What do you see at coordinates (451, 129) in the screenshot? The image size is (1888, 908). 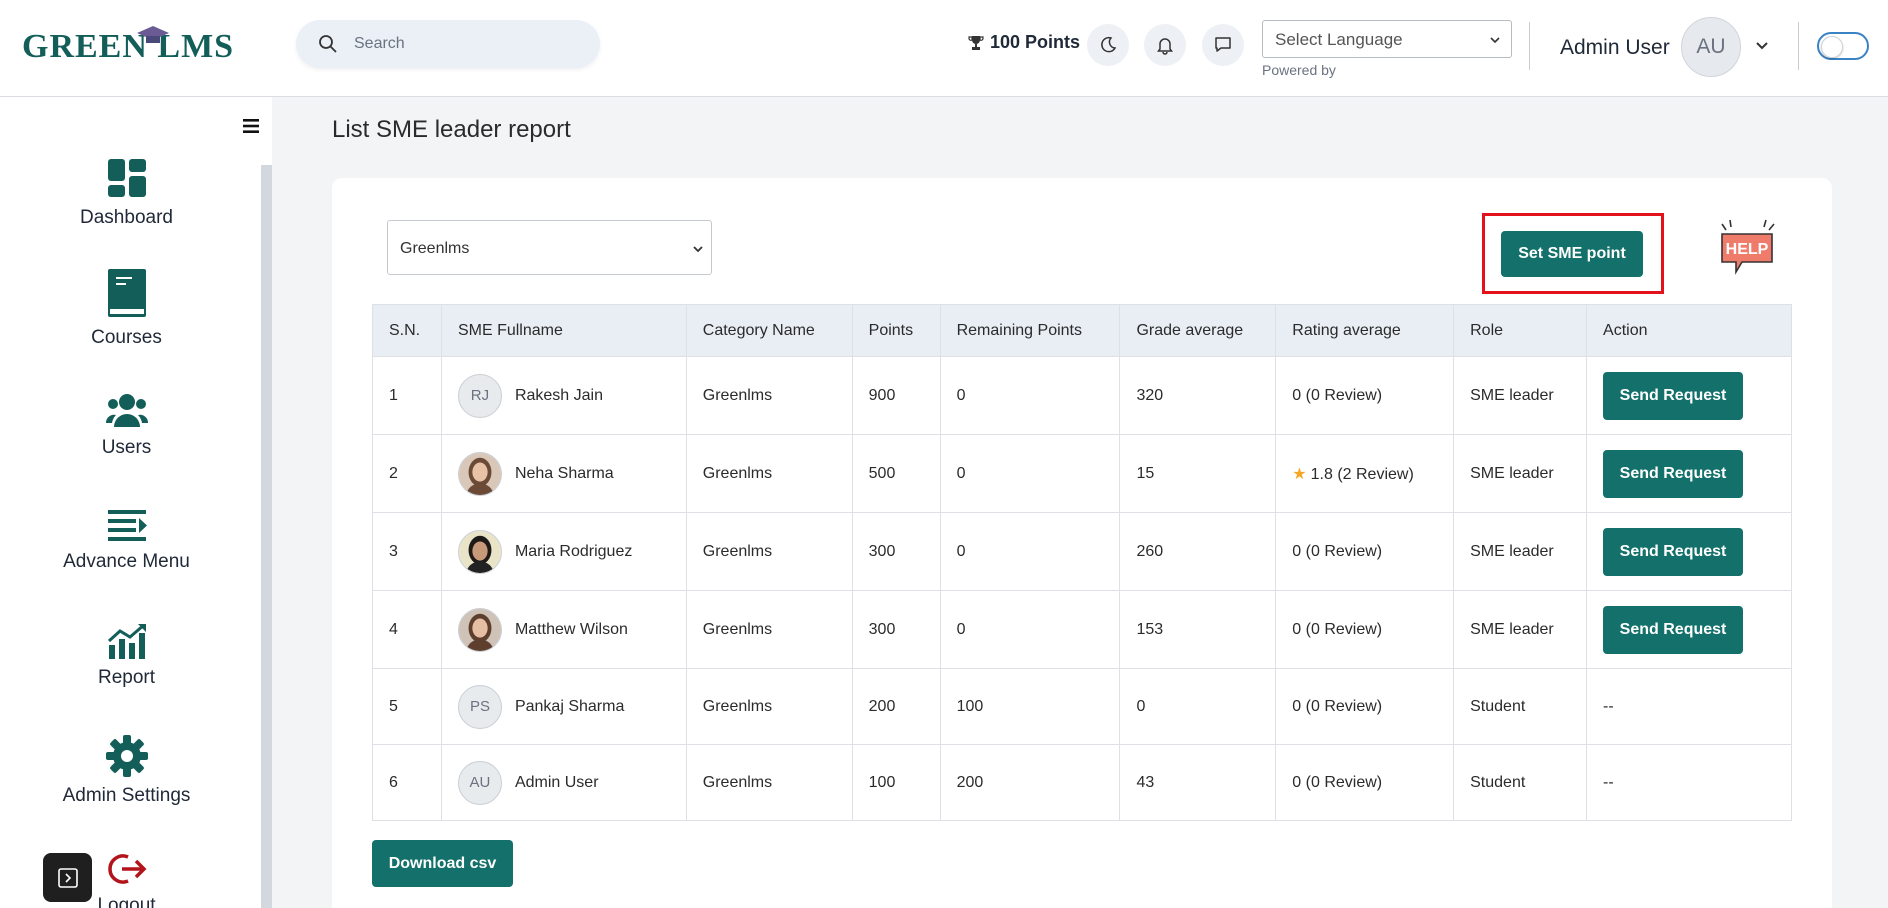 I see `page-title: List SME leader report` at bounding box center [451, 129].